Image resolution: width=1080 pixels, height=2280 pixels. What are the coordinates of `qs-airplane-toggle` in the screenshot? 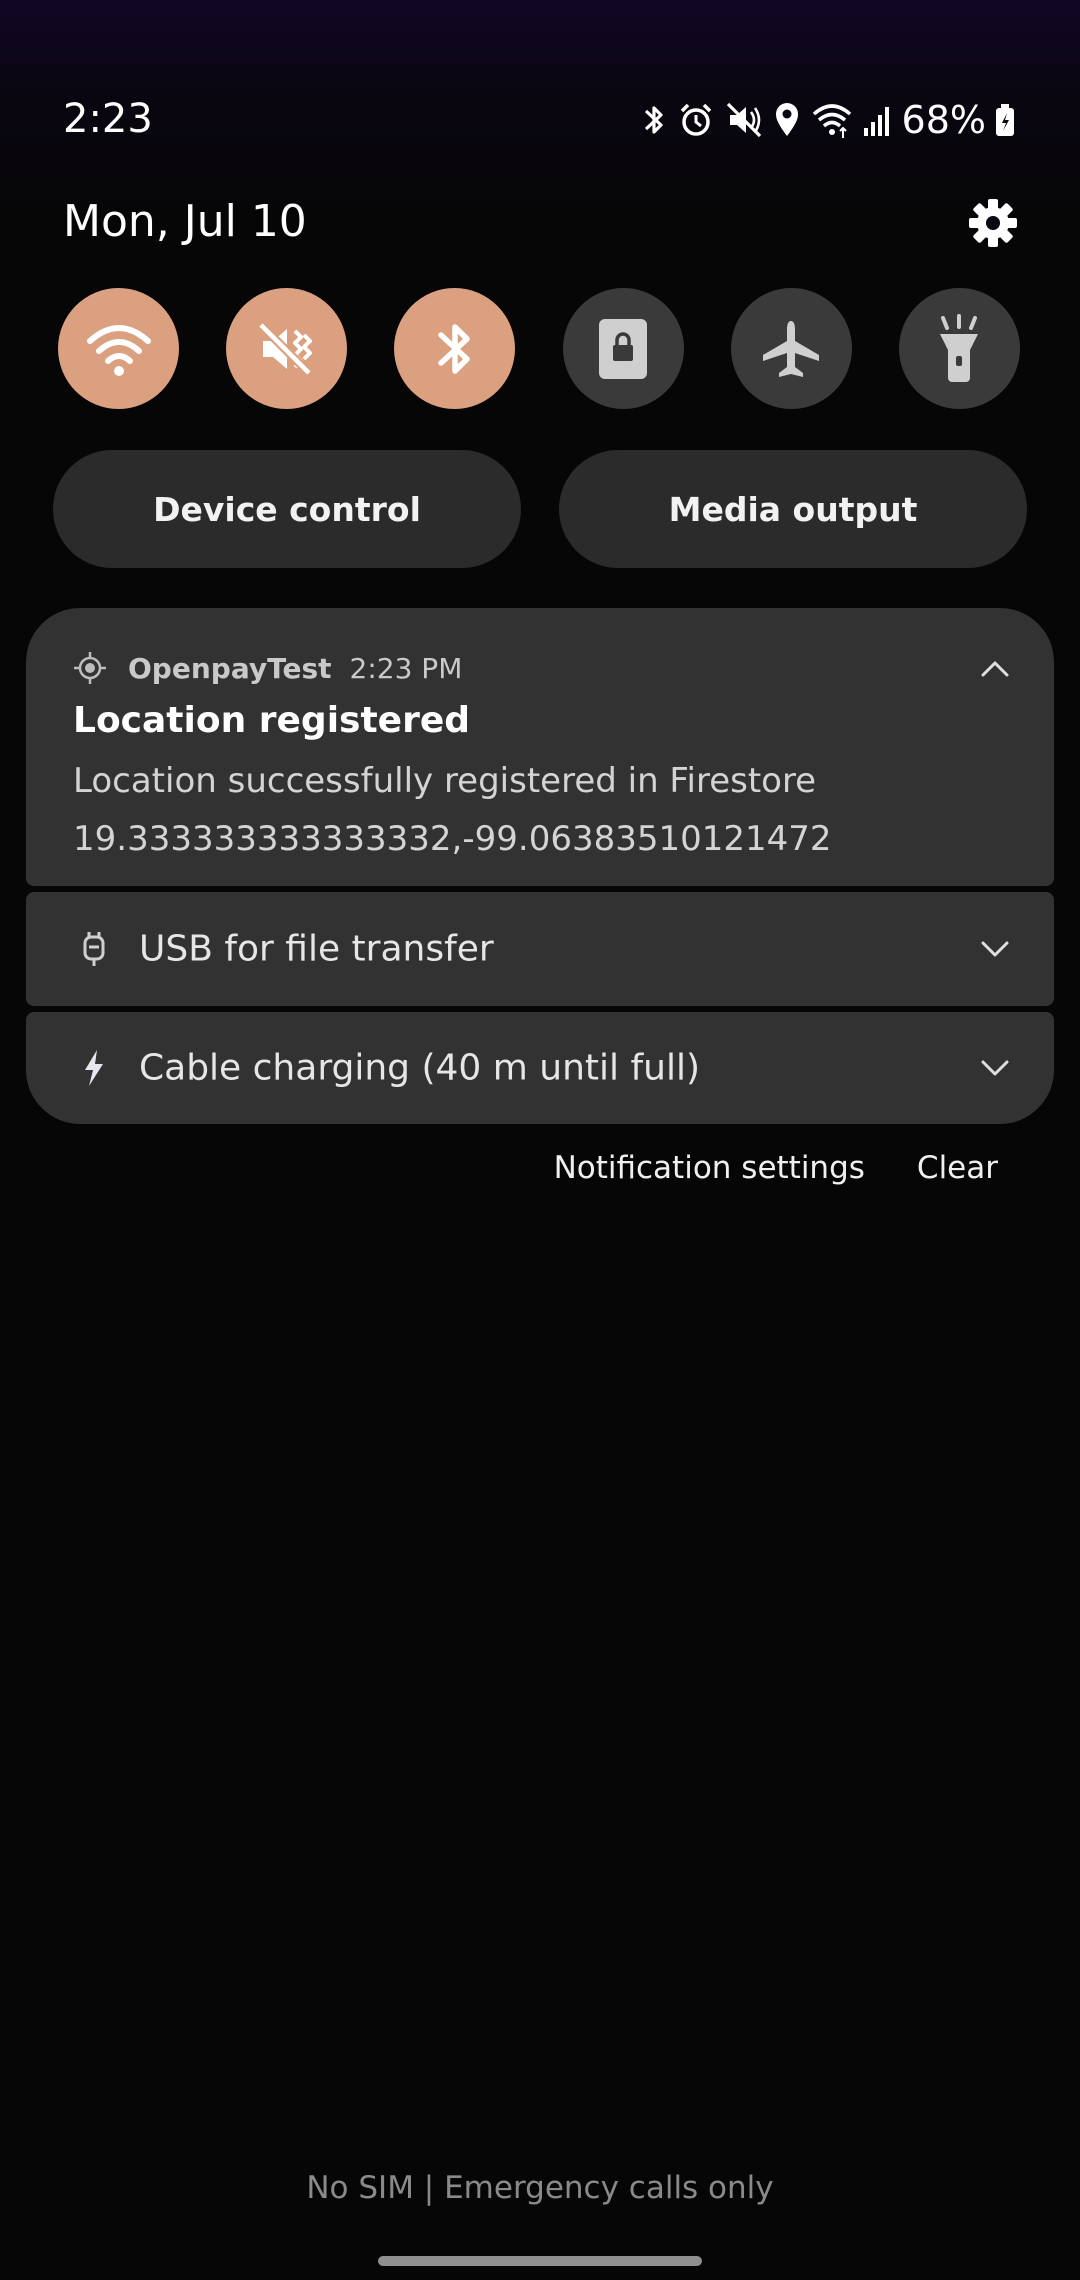 It's located at (791, 348).